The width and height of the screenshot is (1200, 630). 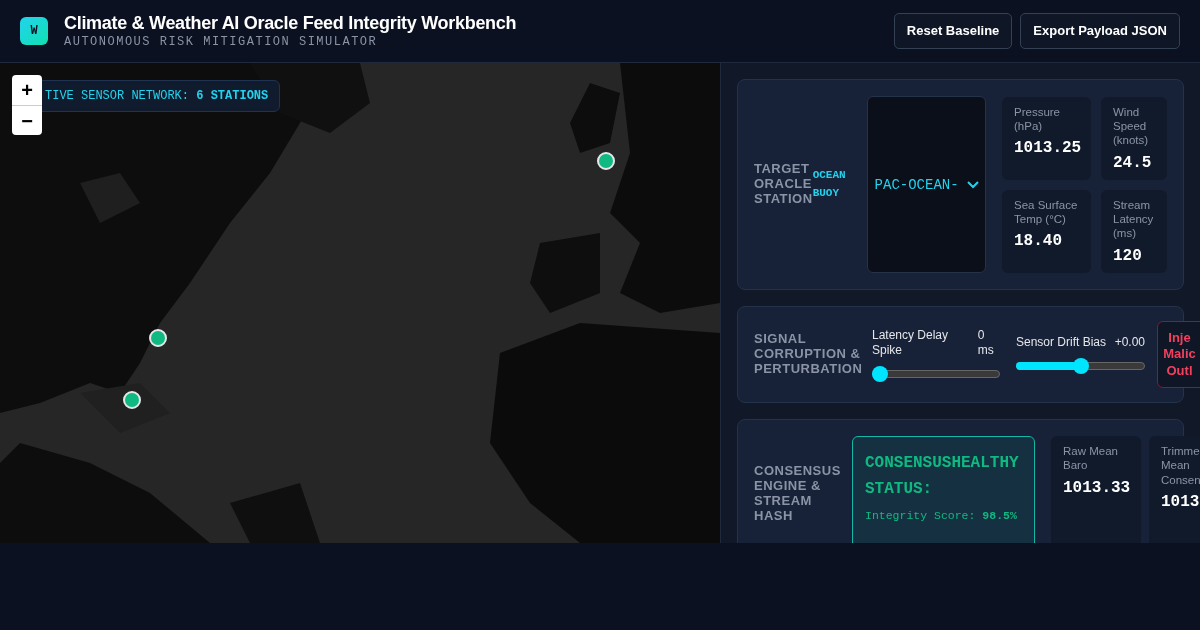 What do you see at coordinates (1038, 119) in the screenshot?
I see `metric-label: Pressure (hPa)` at bounding box center [1038, 119].